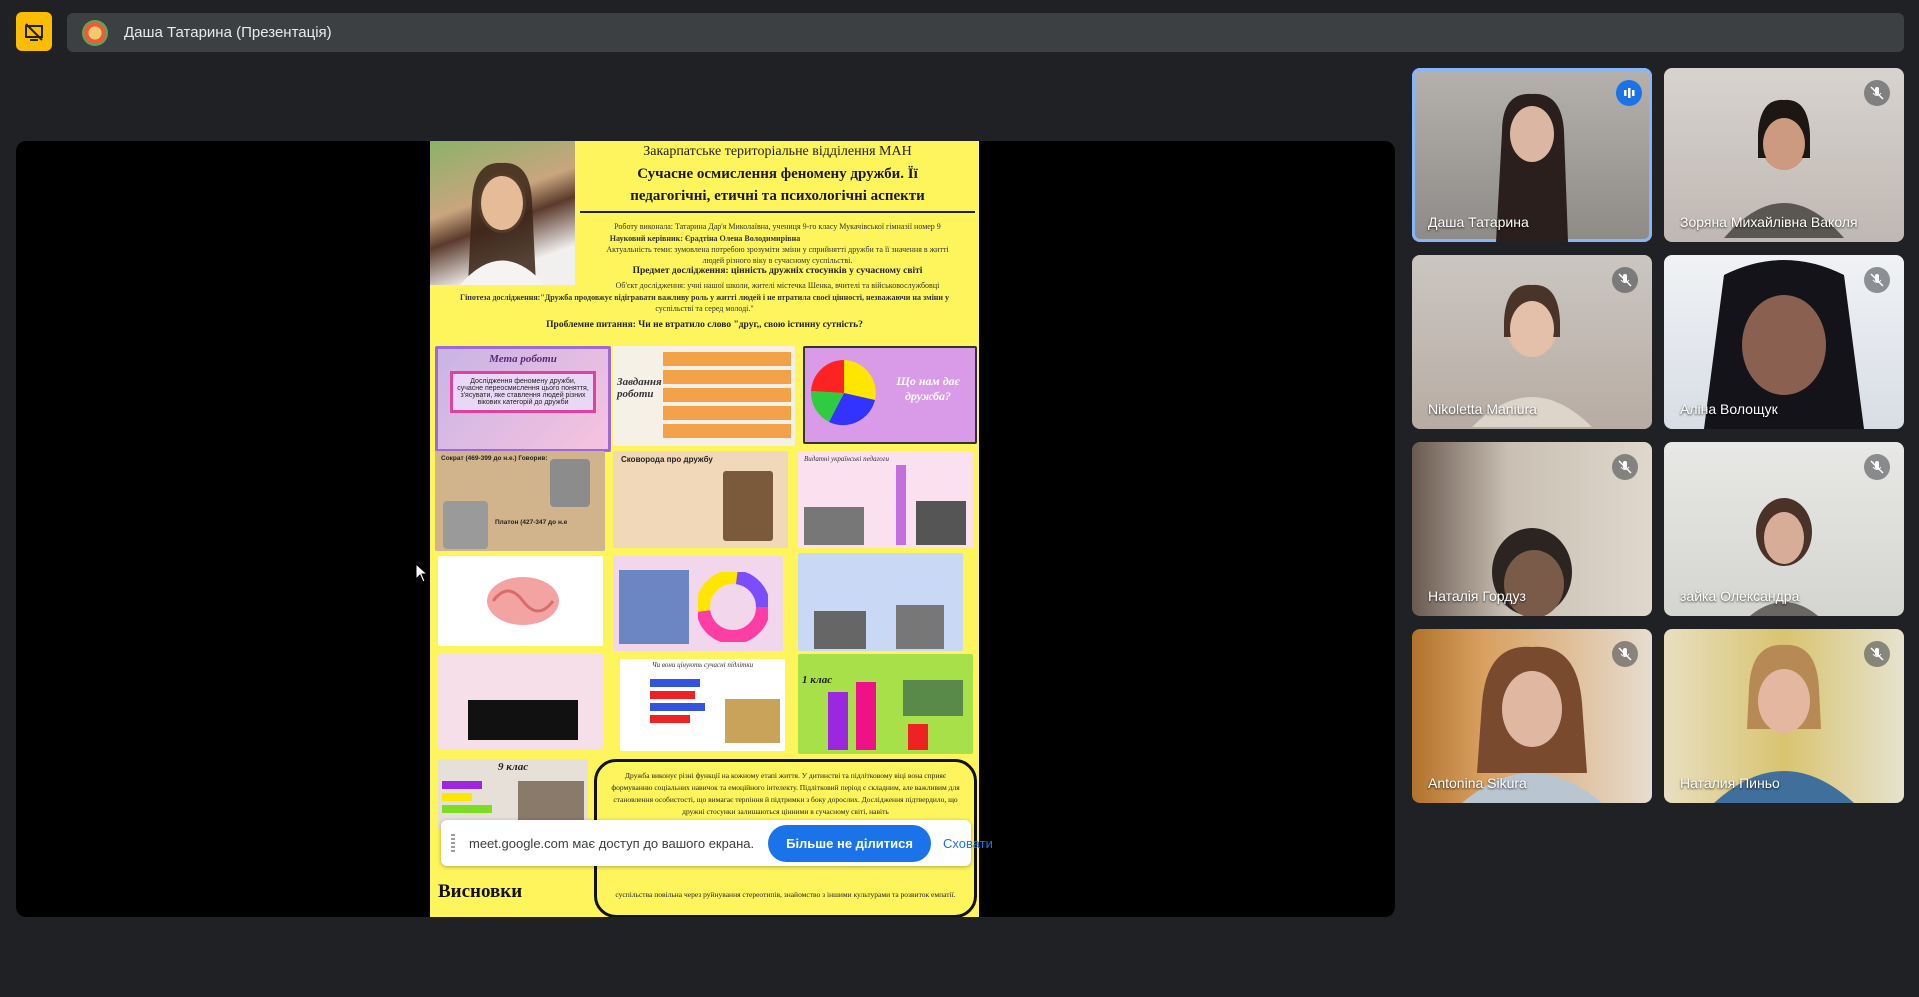 Image resolution: width=1919 pixels, height=997 pixels. Describe the element at coordinates (885, 499) in the screenshot. I see `card-teachers-1: Видатні українські педагоги` at that location.